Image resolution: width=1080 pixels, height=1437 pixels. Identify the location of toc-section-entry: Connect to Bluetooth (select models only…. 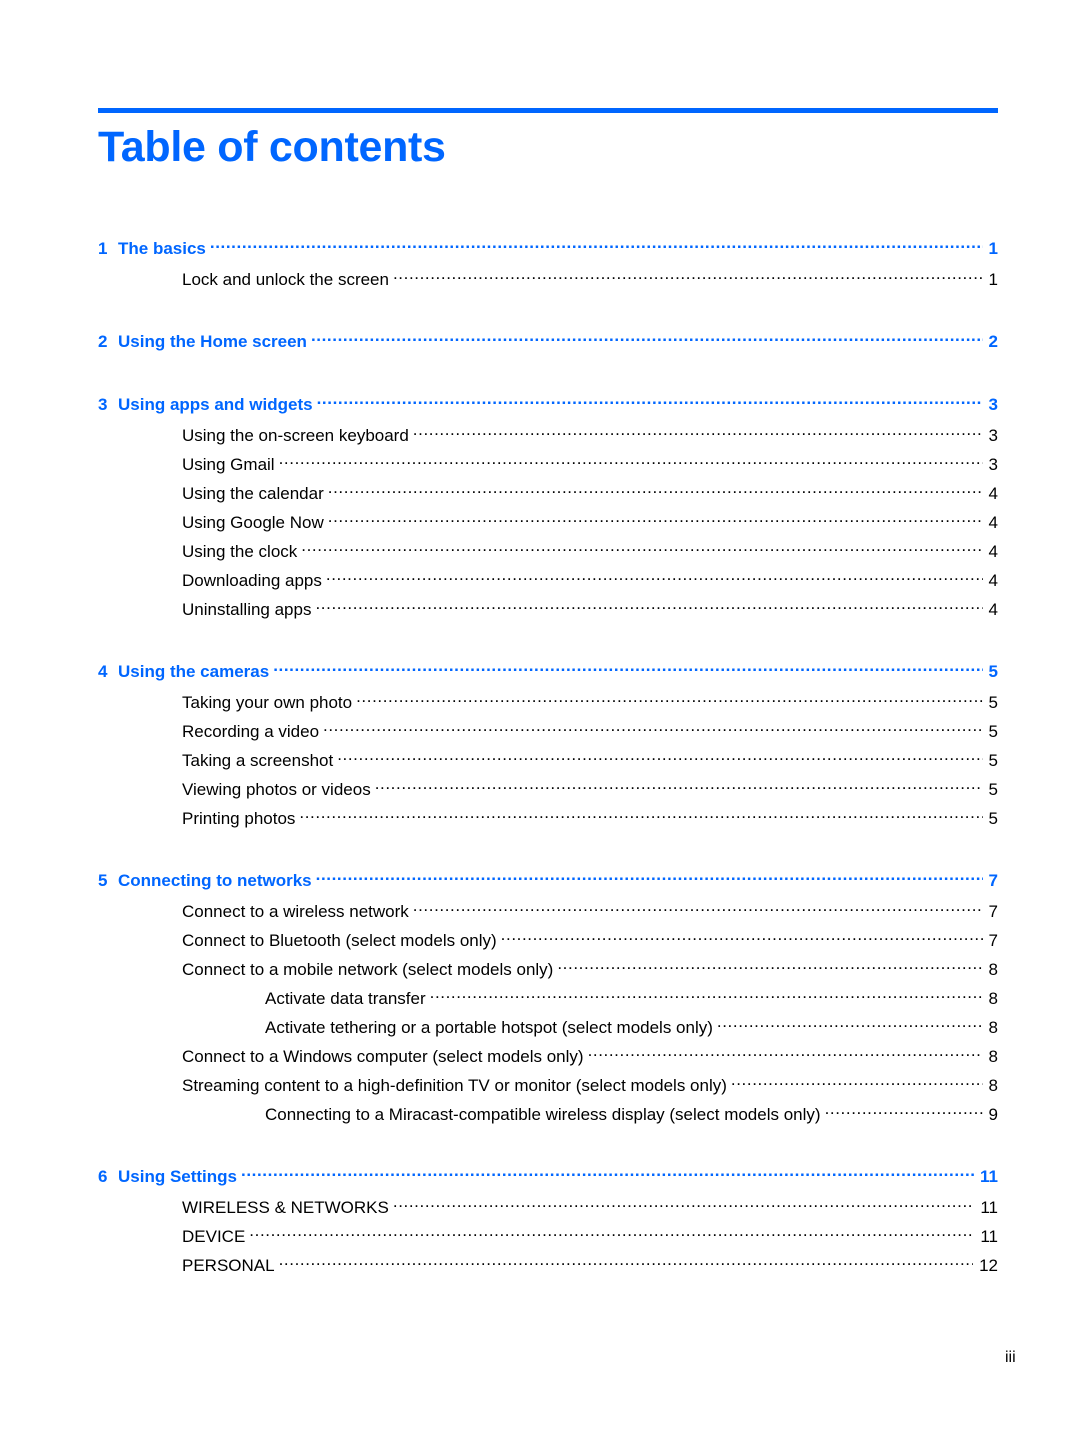
(499, 938).